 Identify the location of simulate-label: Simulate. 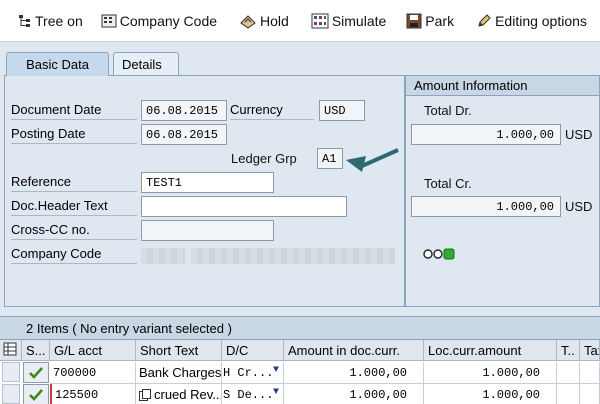
(359, 20).